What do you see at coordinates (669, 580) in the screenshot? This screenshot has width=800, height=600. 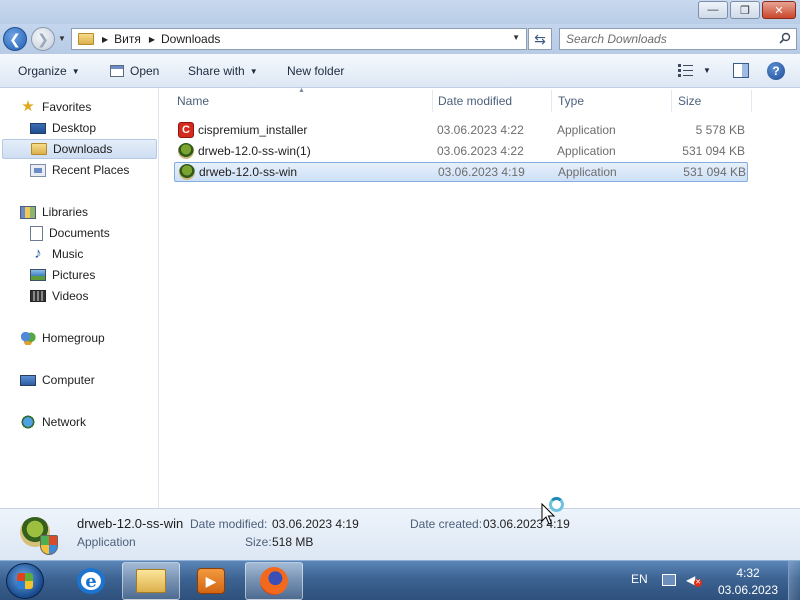 I see `network-tray-icon` at bounding box center [669, 580].